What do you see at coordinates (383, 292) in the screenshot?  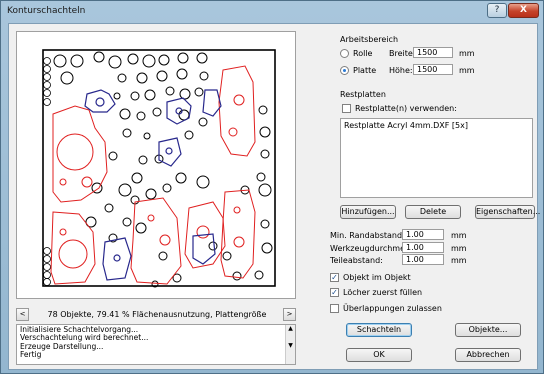 I see `loecher-label: Löcher zuerst füllen` at bounding box center [383, 292].